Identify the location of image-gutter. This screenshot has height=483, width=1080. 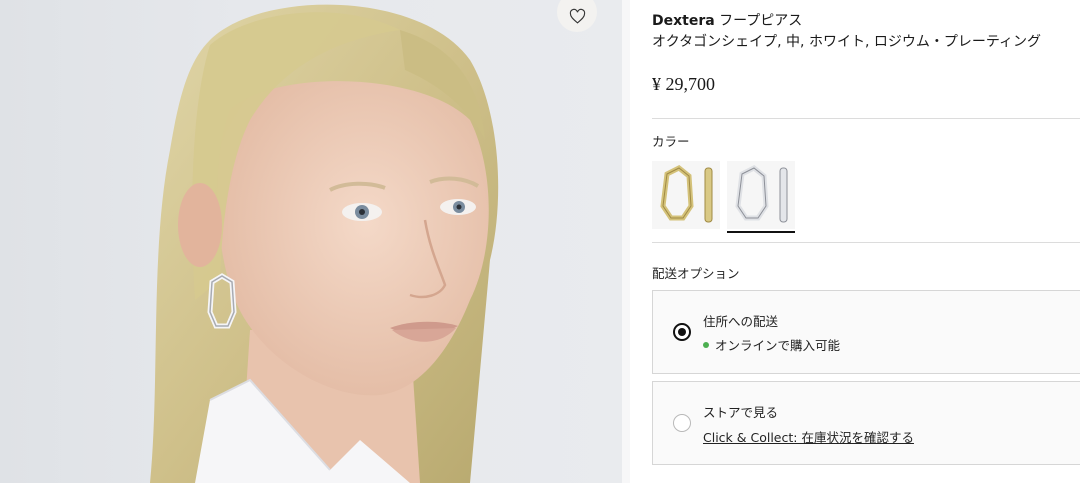
(626, 241).